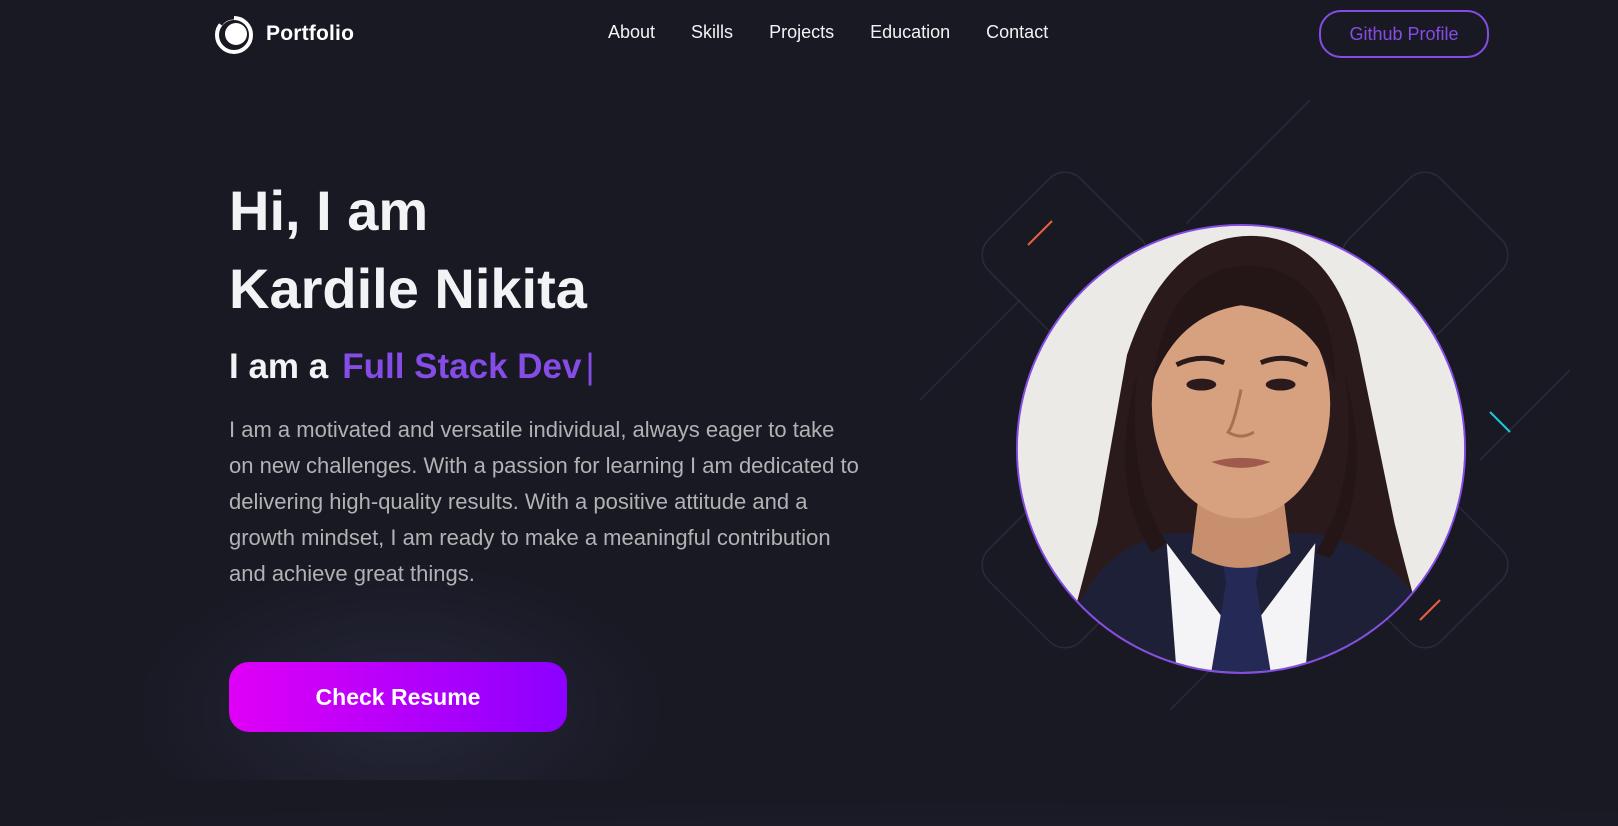  I want to click on check-resume-button: Check Resume, so click(398, 697).